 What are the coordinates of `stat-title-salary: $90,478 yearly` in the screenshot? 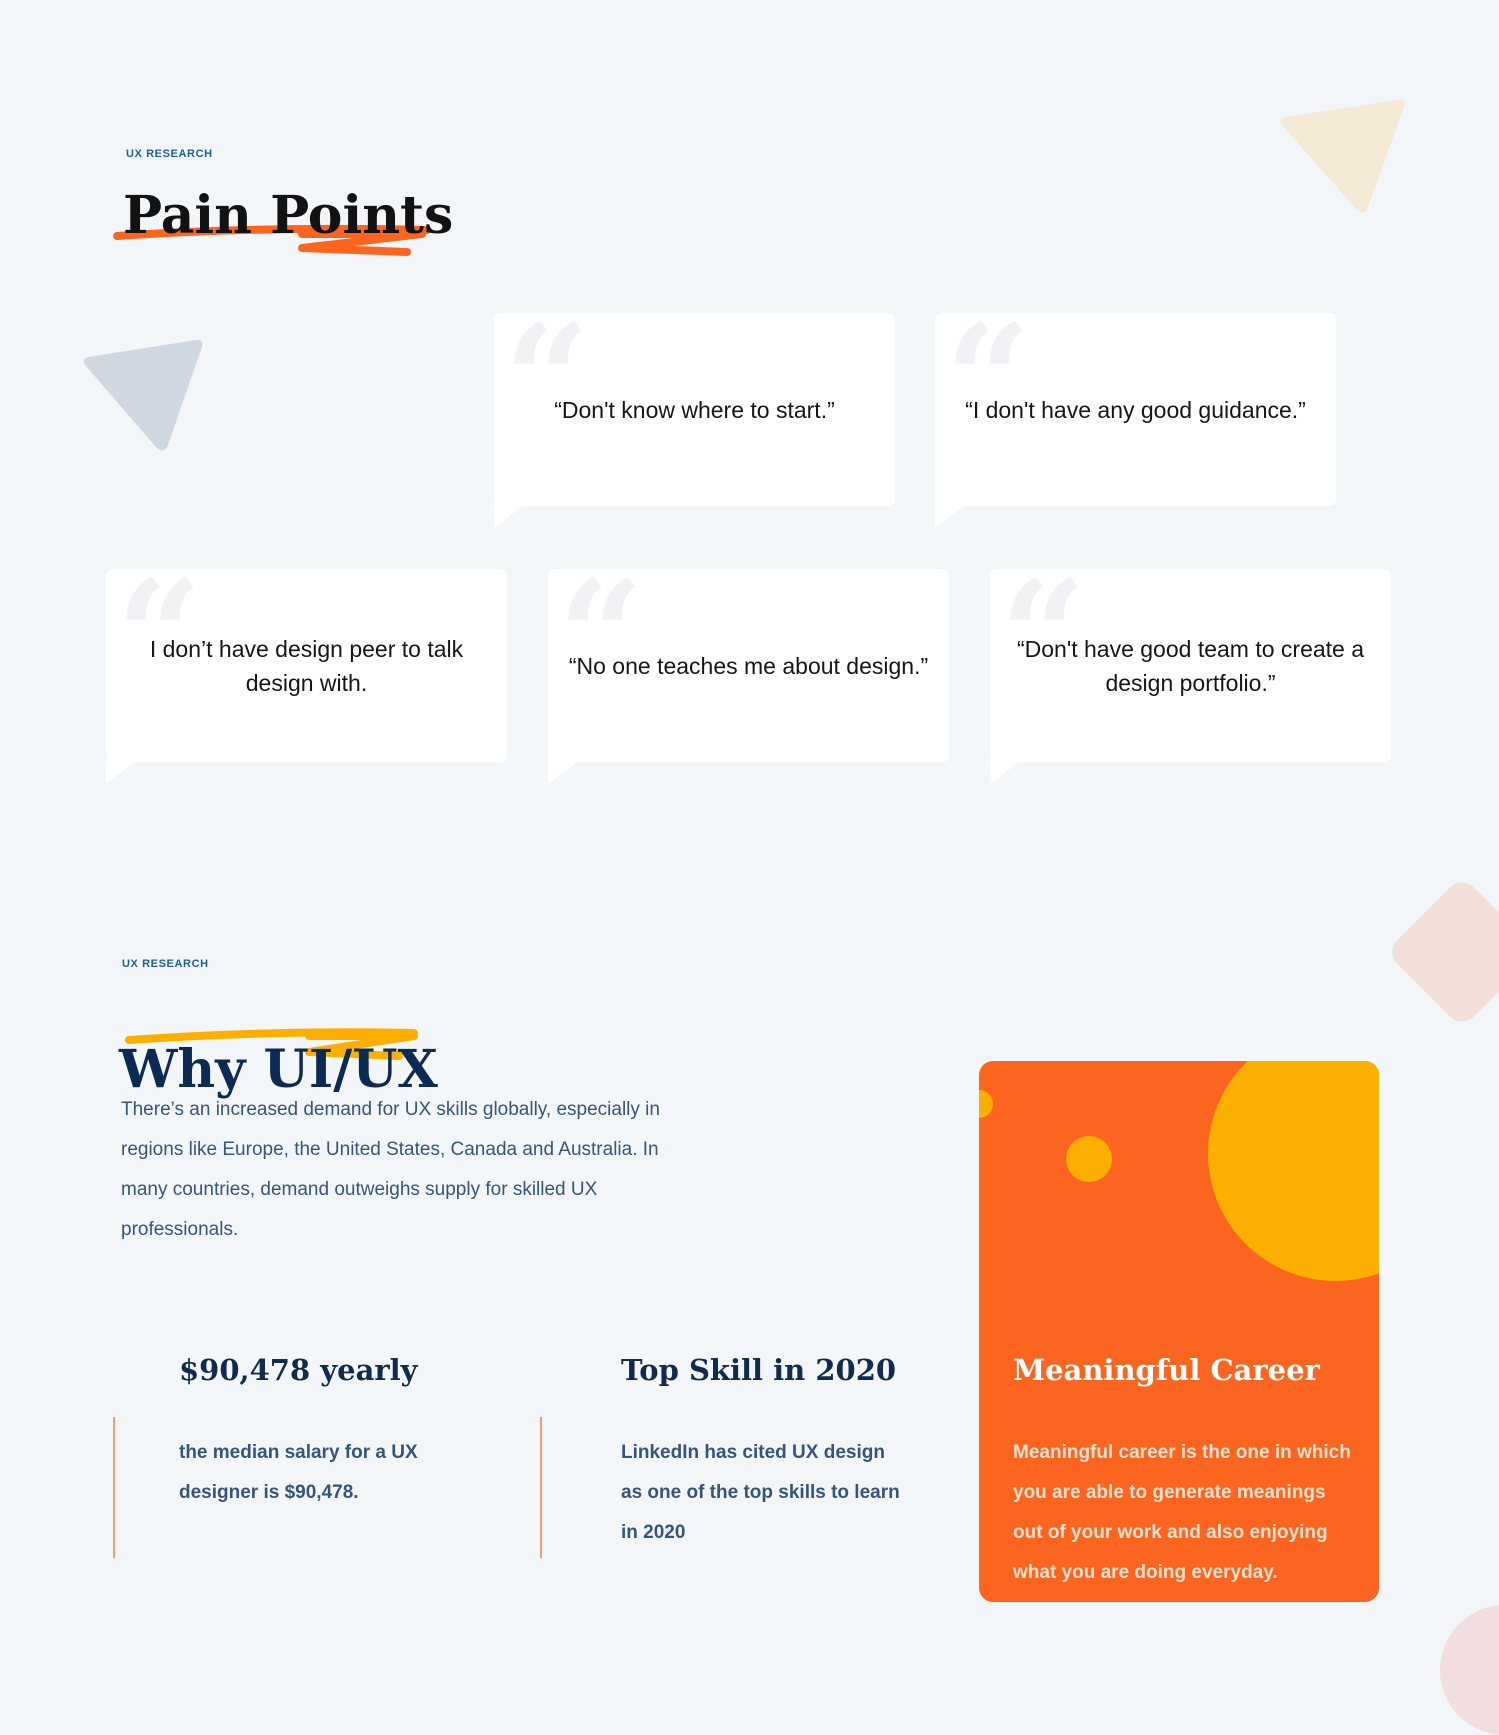 It's located at (298, 1370).